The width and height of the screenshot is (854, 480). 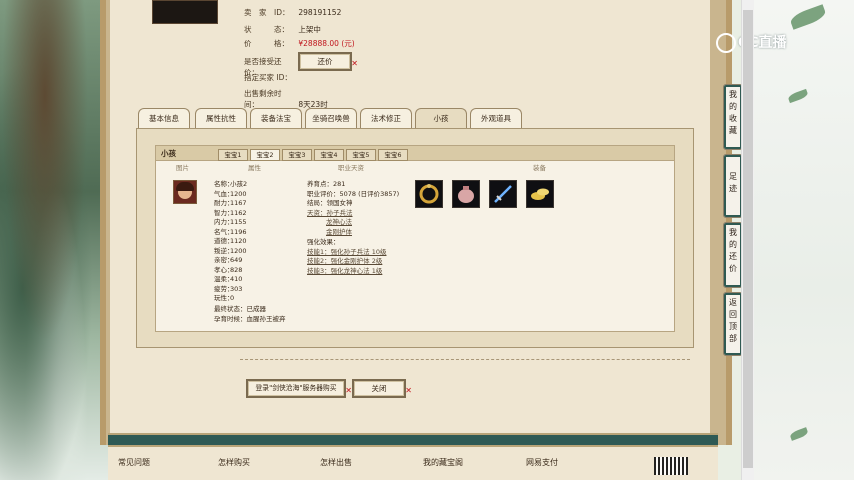 I want to click on child-hair, so click(x=185, y=186).